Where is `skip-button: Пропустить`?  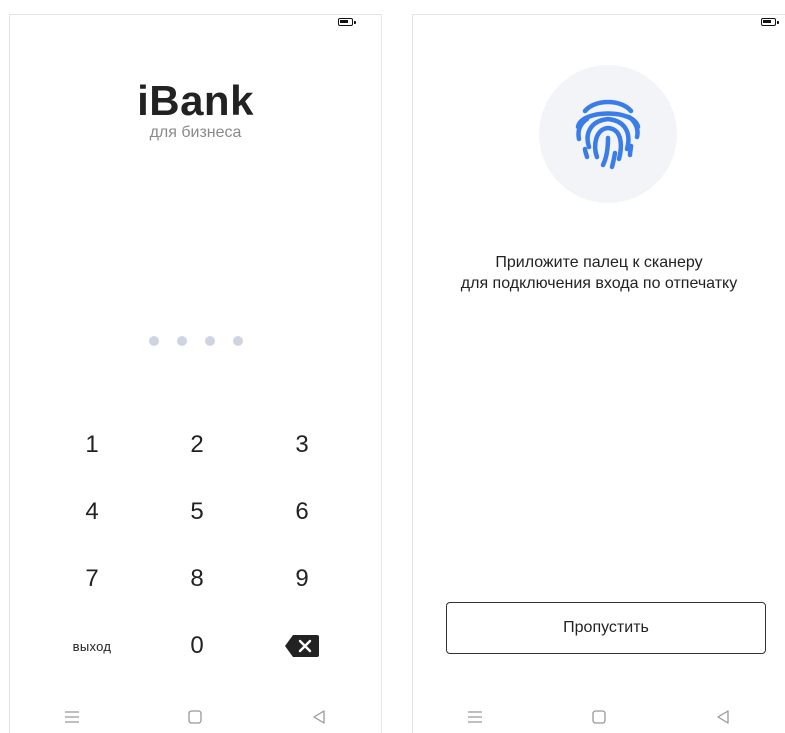 skip-button: Пропустить is located at coordinates (606, 628).